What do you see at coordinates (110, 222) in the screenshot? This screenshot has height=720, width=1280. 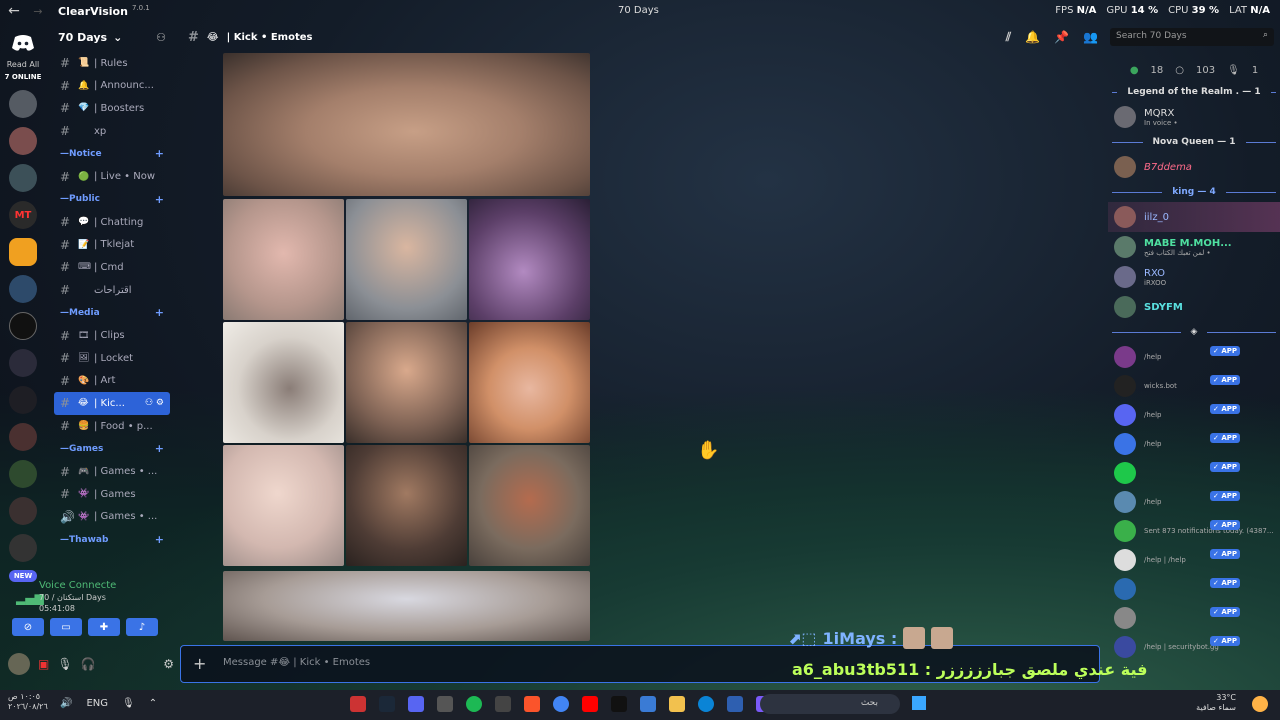 I see `channel-item: # 💬 | Chatting` at bounding box center [110, 222].